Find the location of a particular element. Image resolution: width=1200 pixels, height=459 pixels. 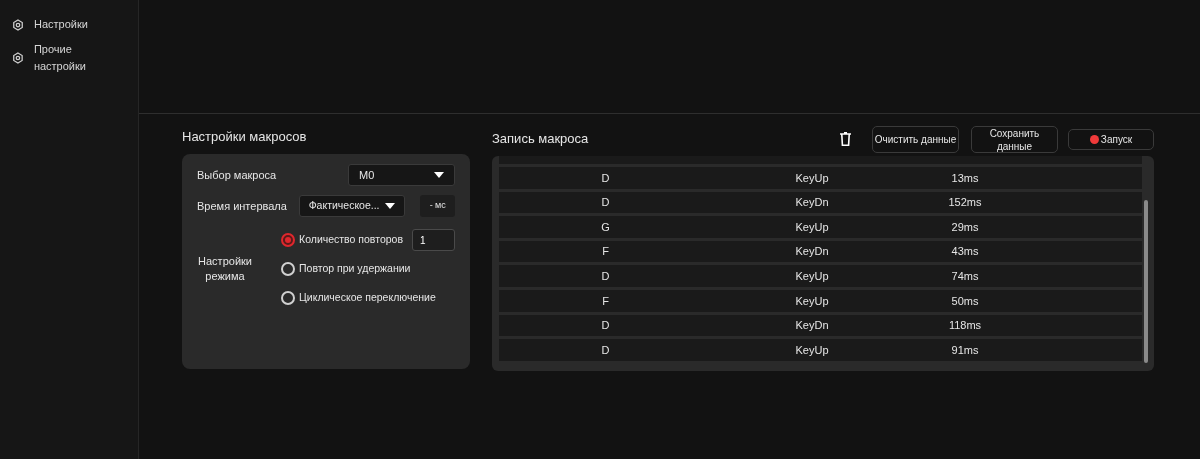

table-row: G KeyUp 29ms is located at coordinates (820, 227).